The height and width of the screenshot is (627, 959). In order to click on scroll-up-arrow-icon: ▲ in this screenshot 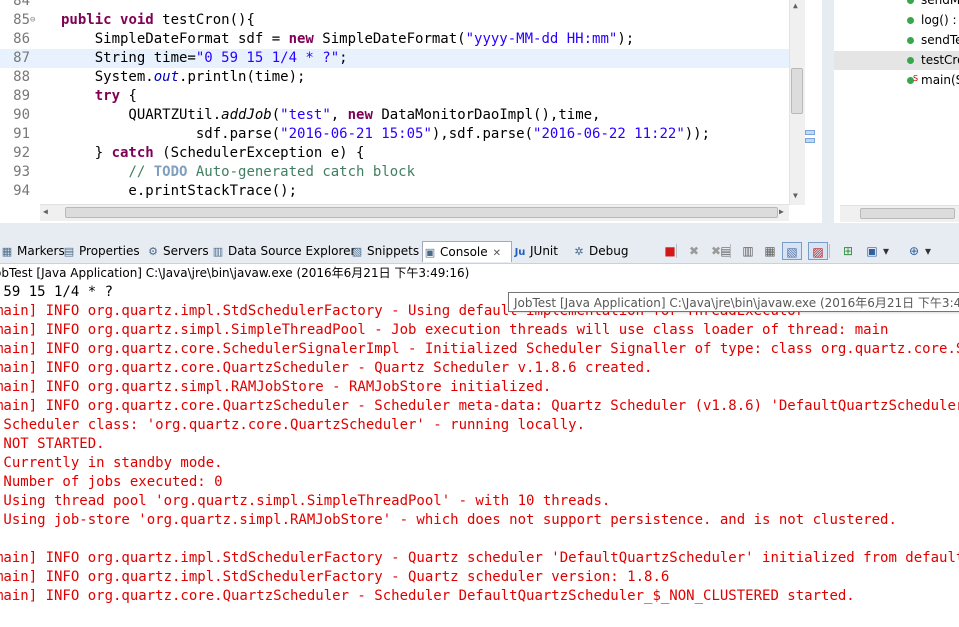, I will do `click(795, 5)`.